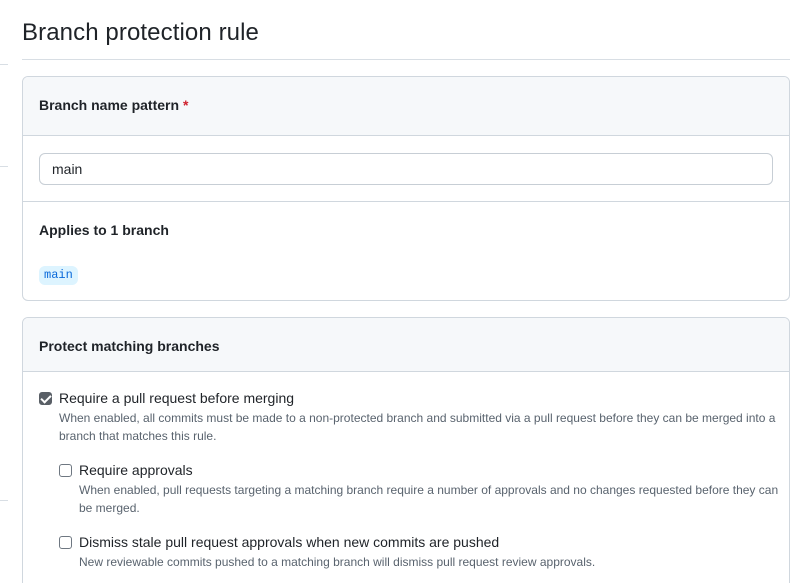 The image size is (800, 583). I want to click on required-marker: *, so click(186, 105).